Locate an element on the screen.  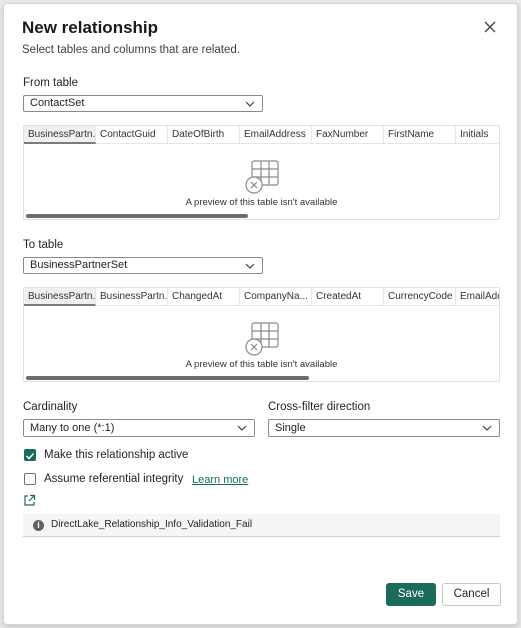
save-button: Save is located at coordinates (411, 594).